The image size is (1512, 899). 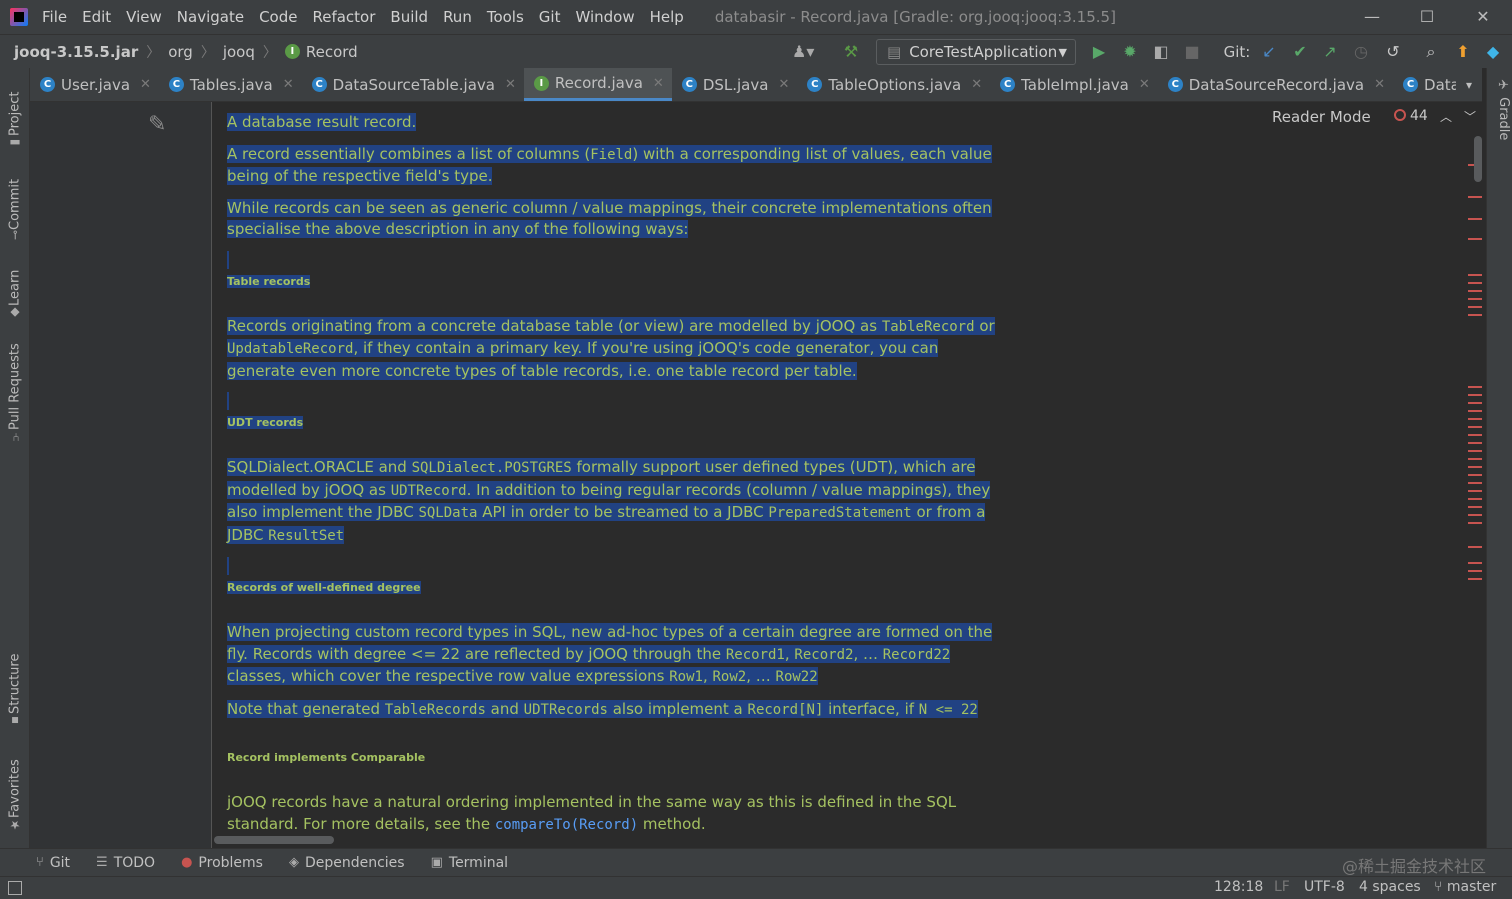 What do you see at coordinates (15, 796) in the screenshot?
I see `tool-favorites: ★ Favorites` at bounding box center [15, 796].